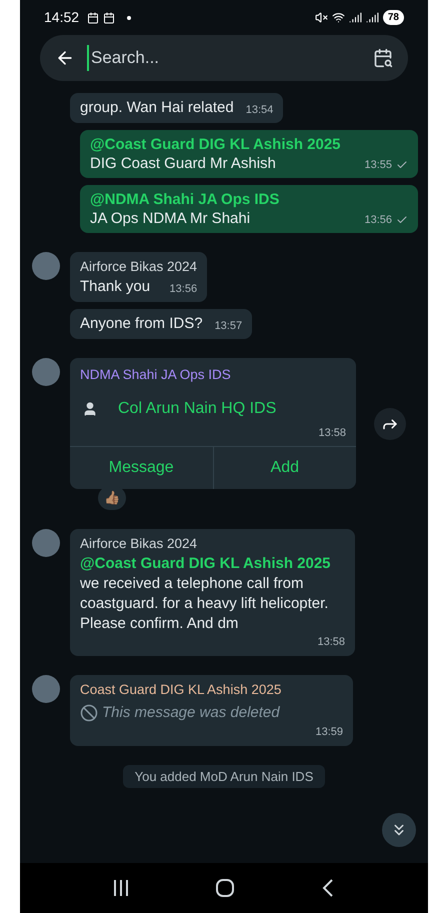 The height and width of the screenshot is (913, 444). I want to click on message-text: Anyone from IDS?, so click(141, 324).